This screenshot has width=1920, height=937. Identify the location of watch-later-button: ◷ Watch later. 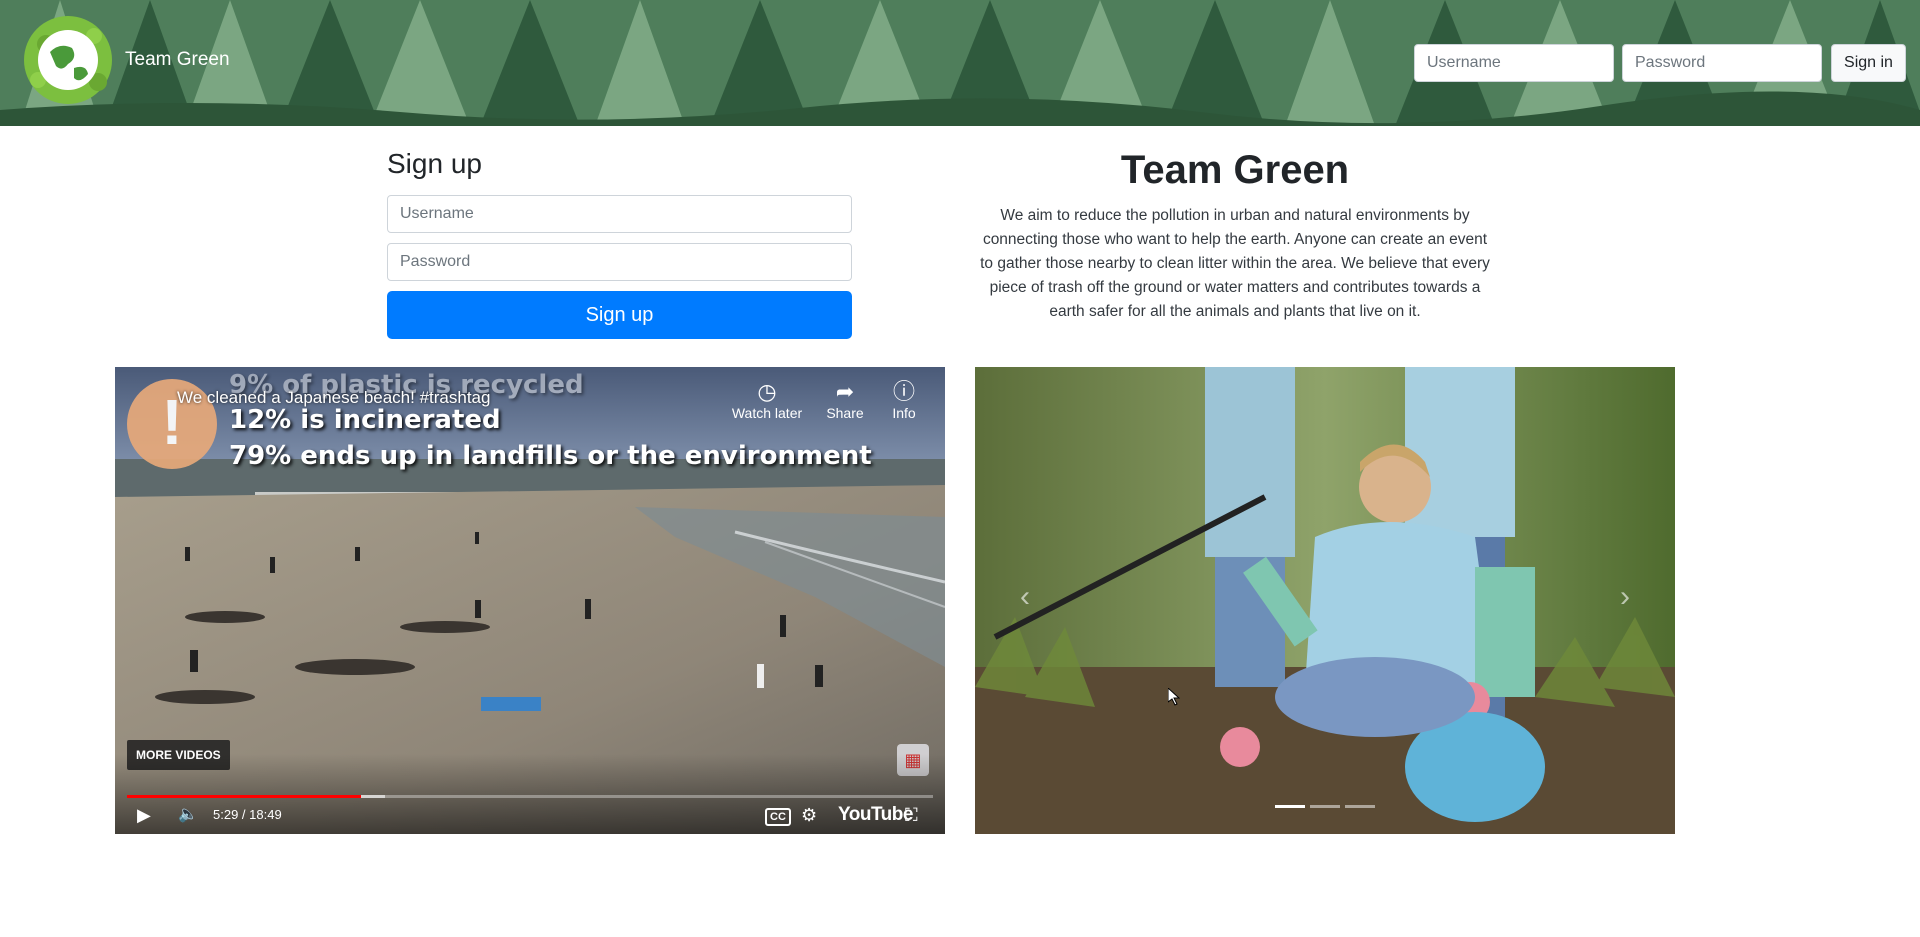
(767, 400).